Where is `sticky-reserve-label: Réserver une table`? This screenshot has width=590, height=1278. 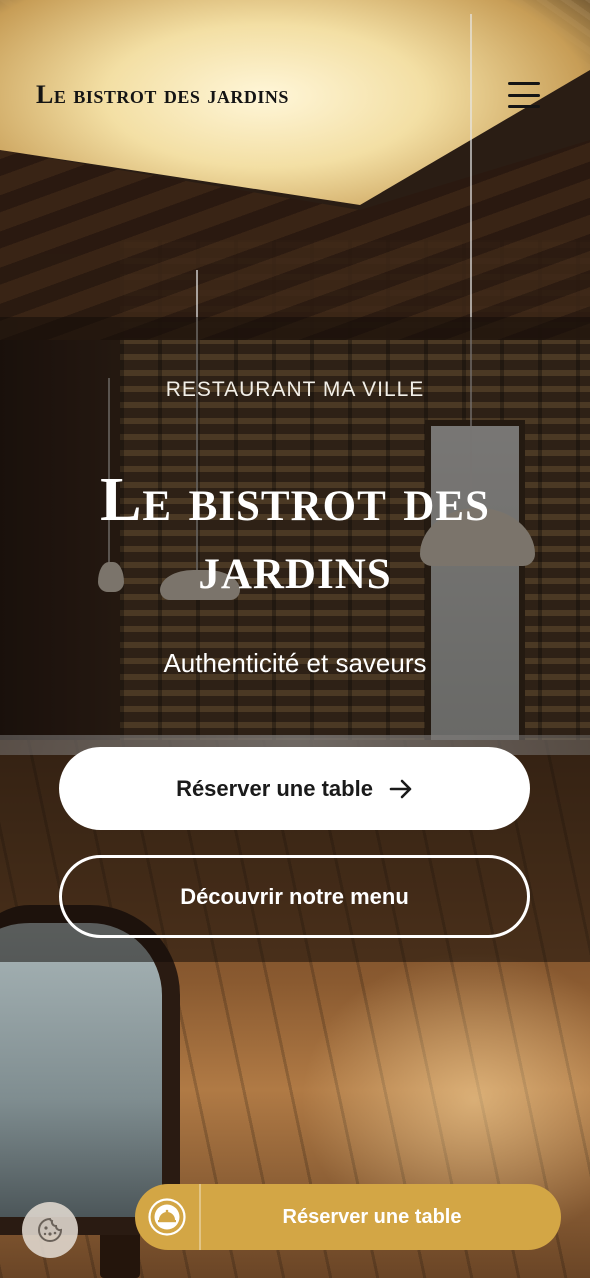
sticky-reserve-label: Réserver une table is located at coordinates (372, 1216).